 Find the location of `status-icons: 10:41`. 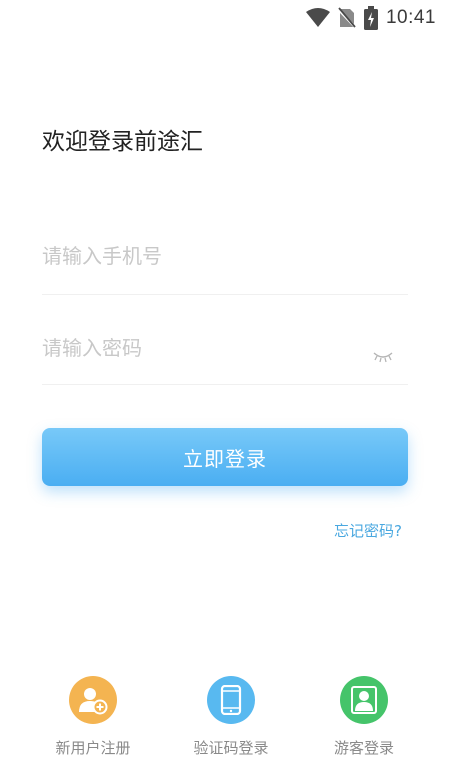

status-icons: 10:41 is located at coordinates (370, 18).